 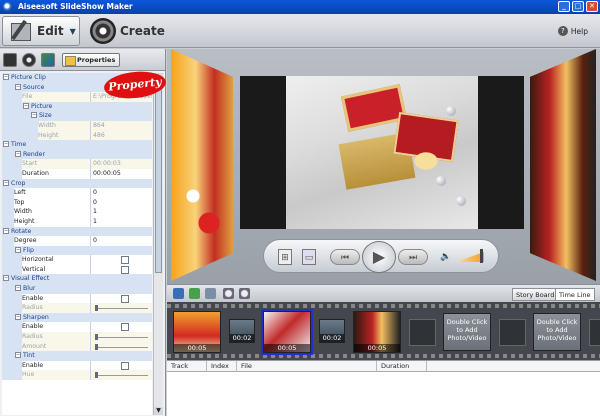 What do you see at coordinates (481, 256) in the screenshot?
I see `volume-handle` at bounding box center [481, 256].